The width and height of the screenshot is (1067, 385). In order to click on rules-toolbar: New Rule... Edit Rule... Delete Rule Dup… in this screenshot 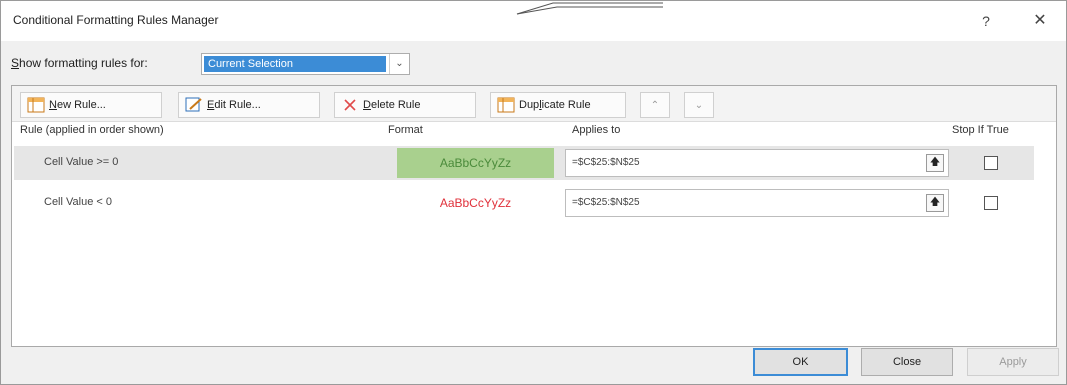, I will do `click(534, 104)`.